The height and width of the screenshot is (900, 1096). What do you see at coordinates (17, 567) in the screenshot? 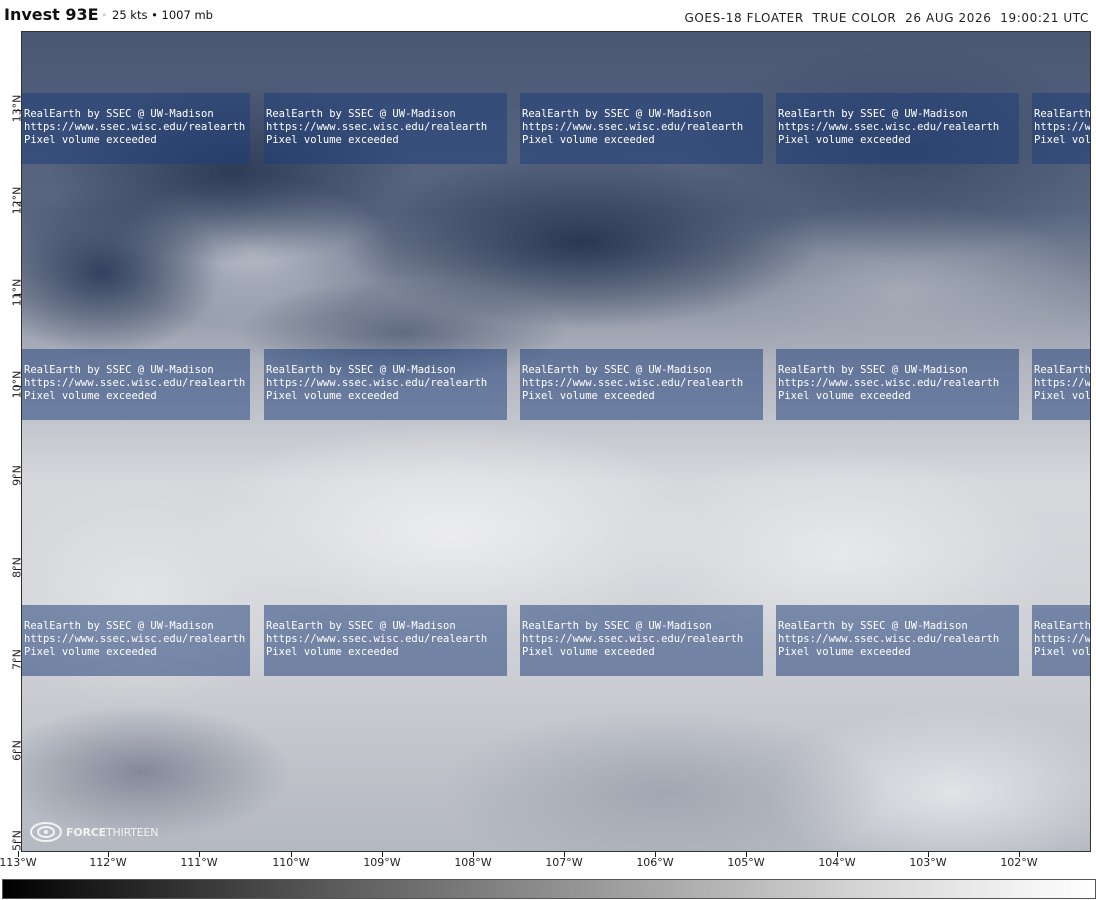
I see `lat-label: 8°N` at bounding box center [17, 567].